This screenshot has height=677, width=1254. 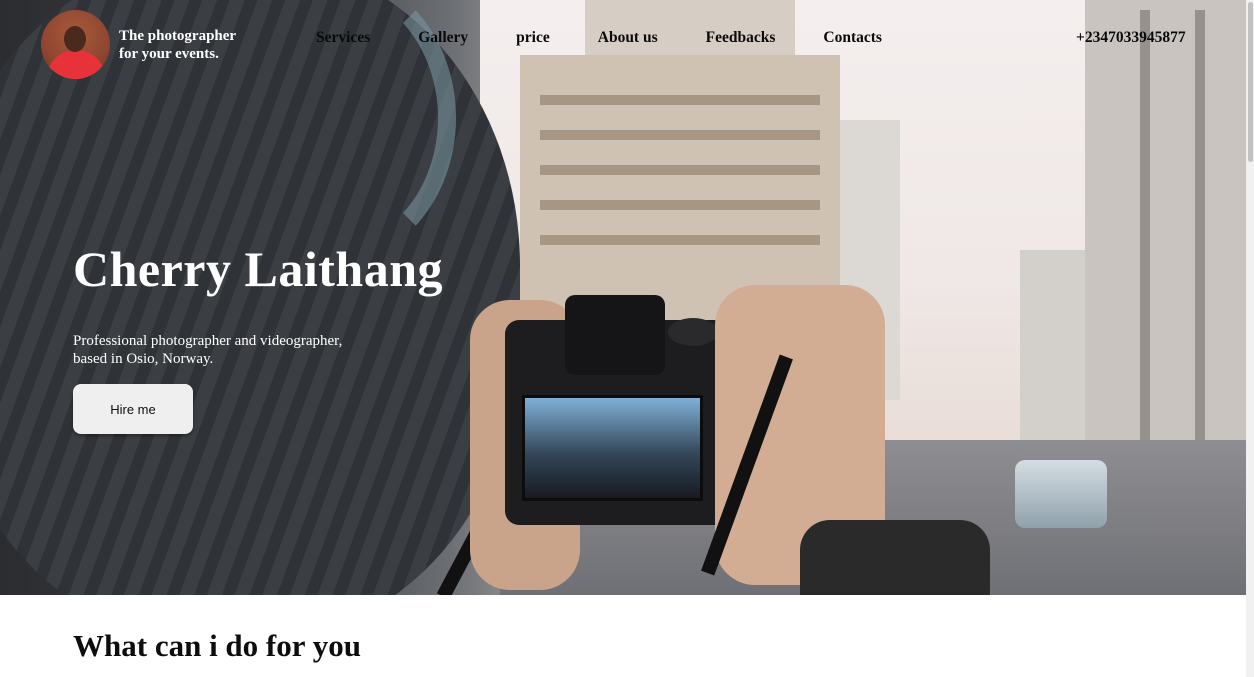 I want to click on brand-tagline: The photographer for your events., so click(x=189, y=45).